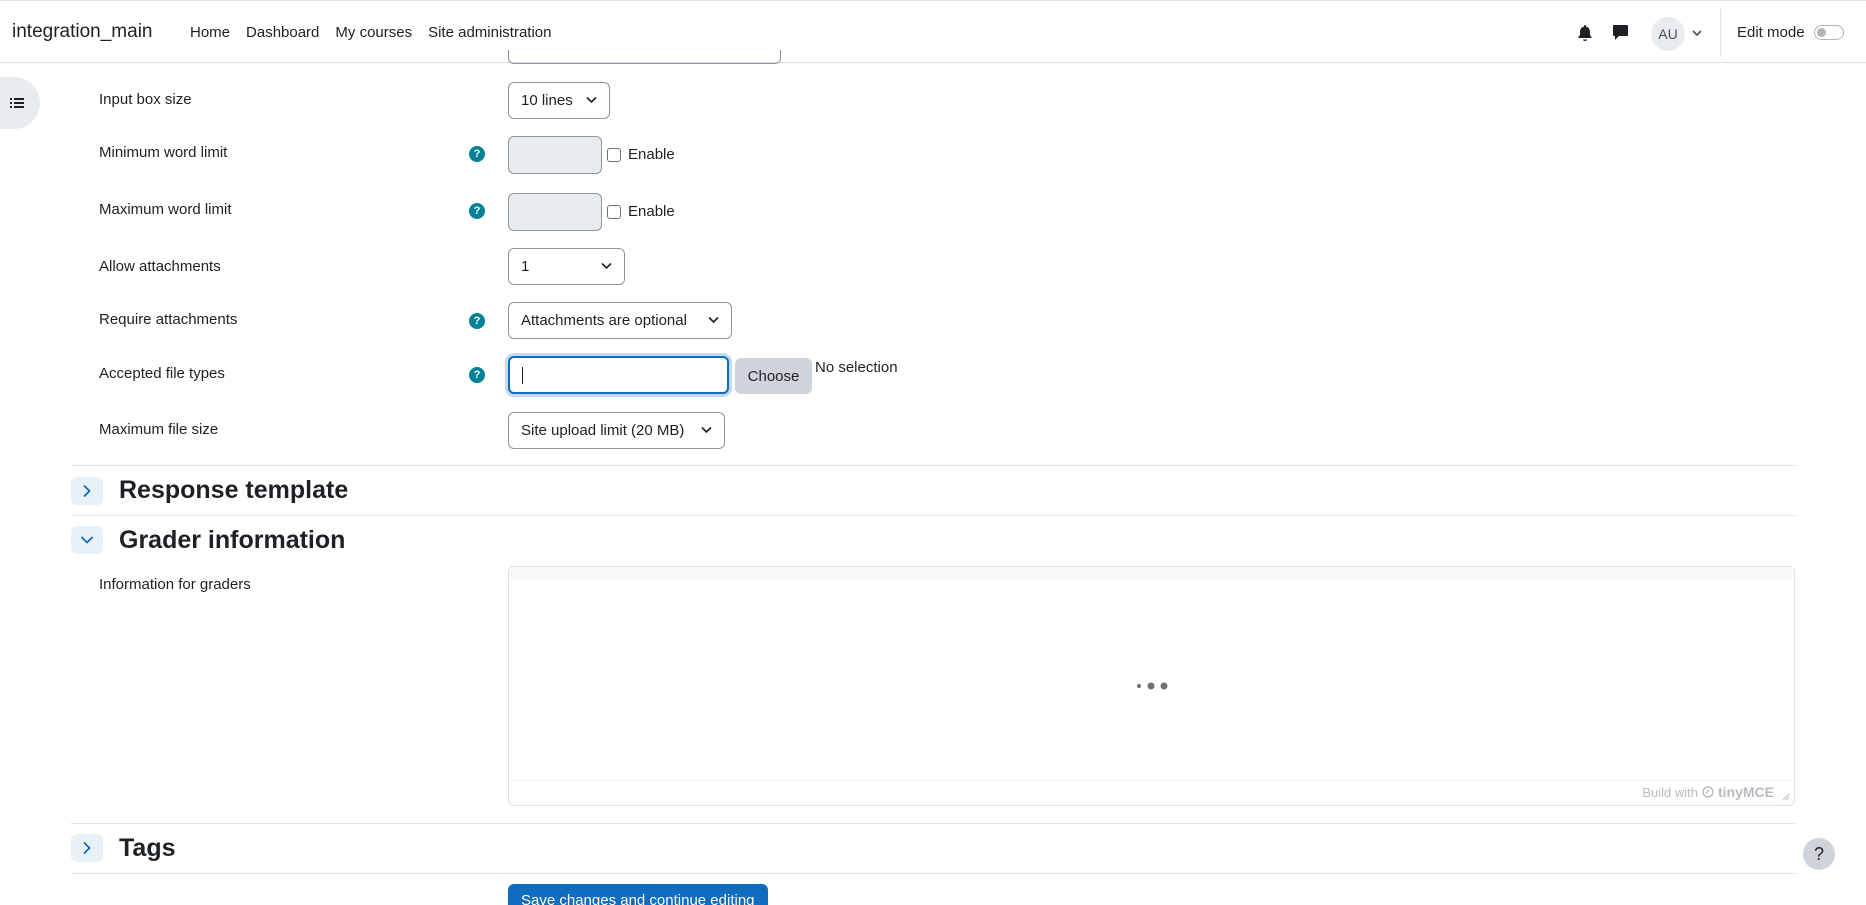  I want to click on edit-mode-label: Edit mode, so click(1771, 32).